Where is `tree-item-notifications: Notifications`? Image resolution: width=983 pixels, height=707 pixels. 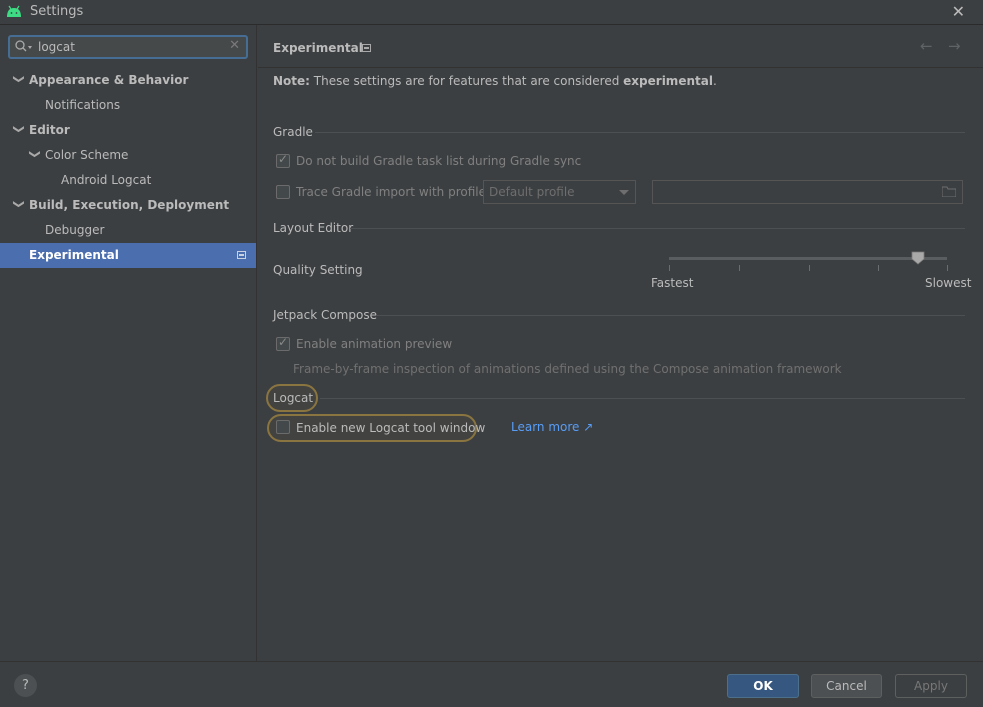
tree-item-notifications: Notifications is located at coordinates (128, 105).